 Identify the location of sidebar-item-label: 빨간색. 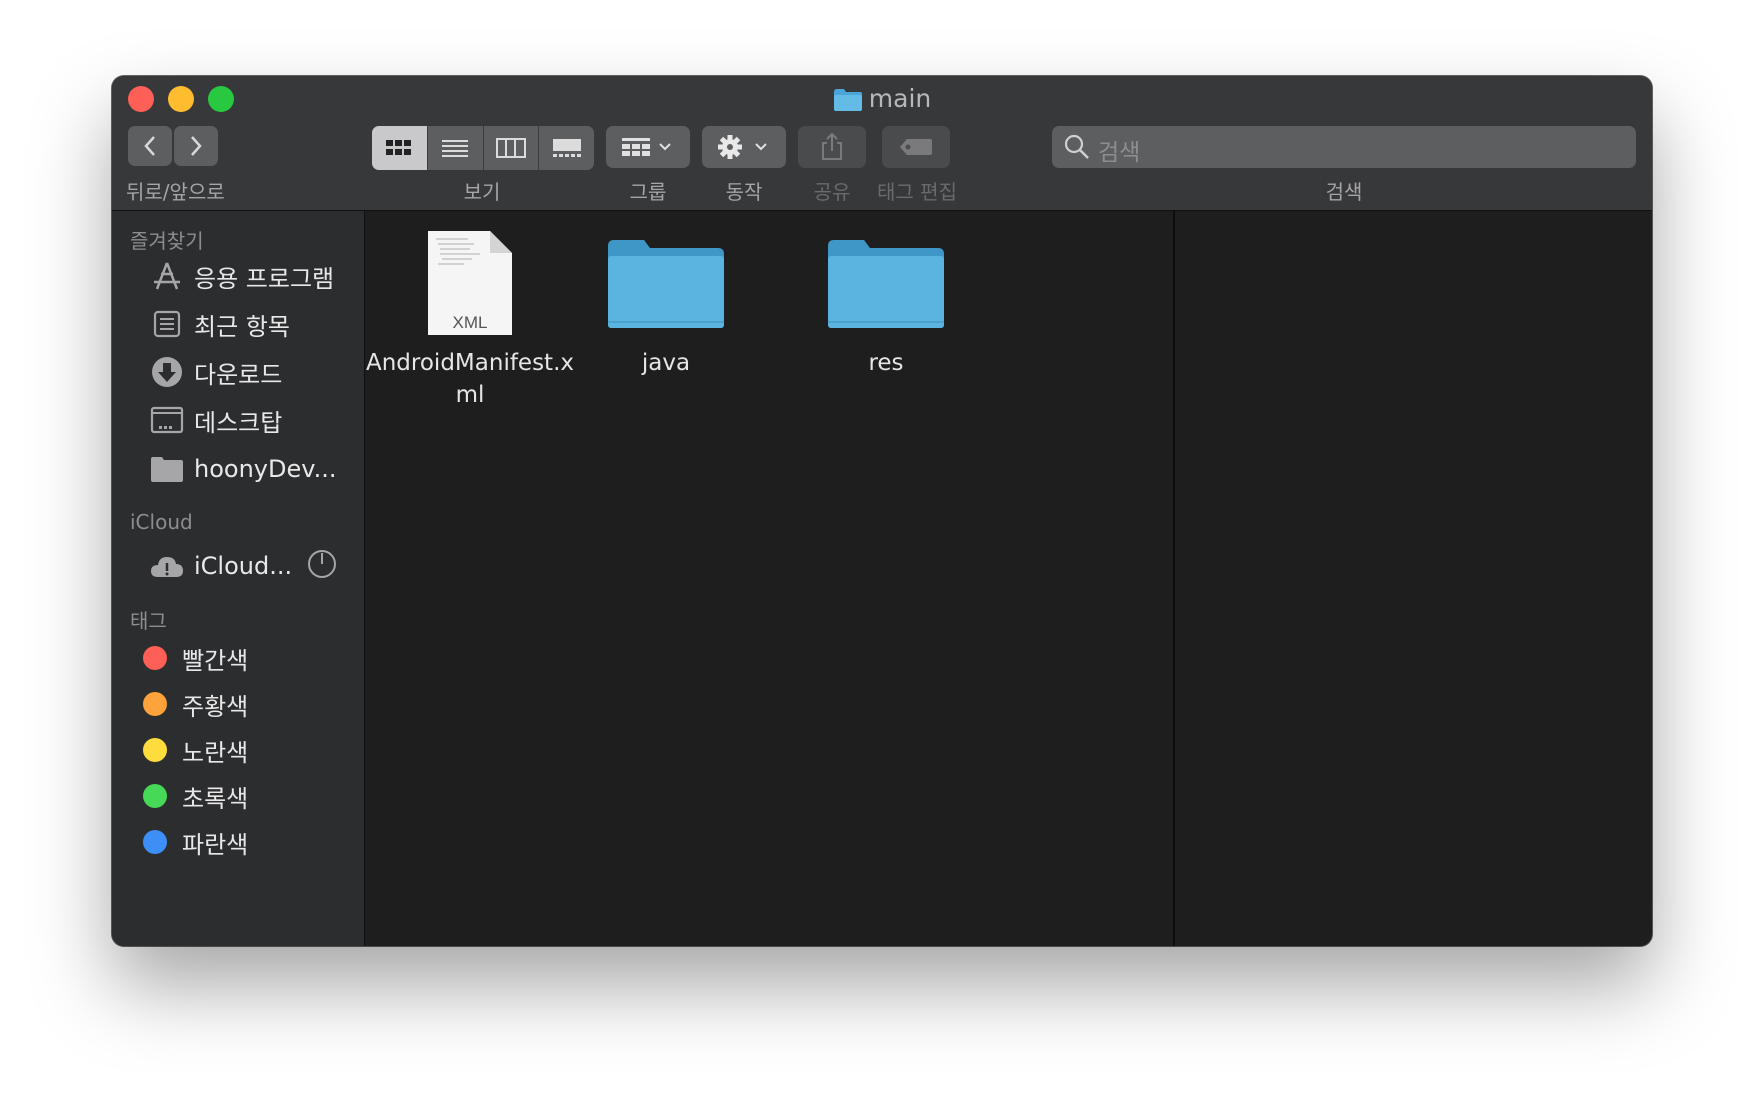
(215, 660).